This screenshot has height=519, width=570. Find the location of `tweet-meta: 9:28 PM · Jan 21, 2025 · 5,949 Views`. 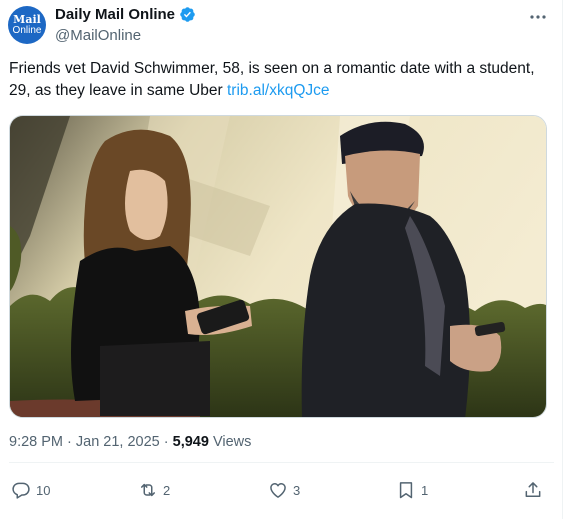

tweet-meta: 9:28 PM · Jan 21, 2025 · 5,949 Views is located at coordinates (130, 442).